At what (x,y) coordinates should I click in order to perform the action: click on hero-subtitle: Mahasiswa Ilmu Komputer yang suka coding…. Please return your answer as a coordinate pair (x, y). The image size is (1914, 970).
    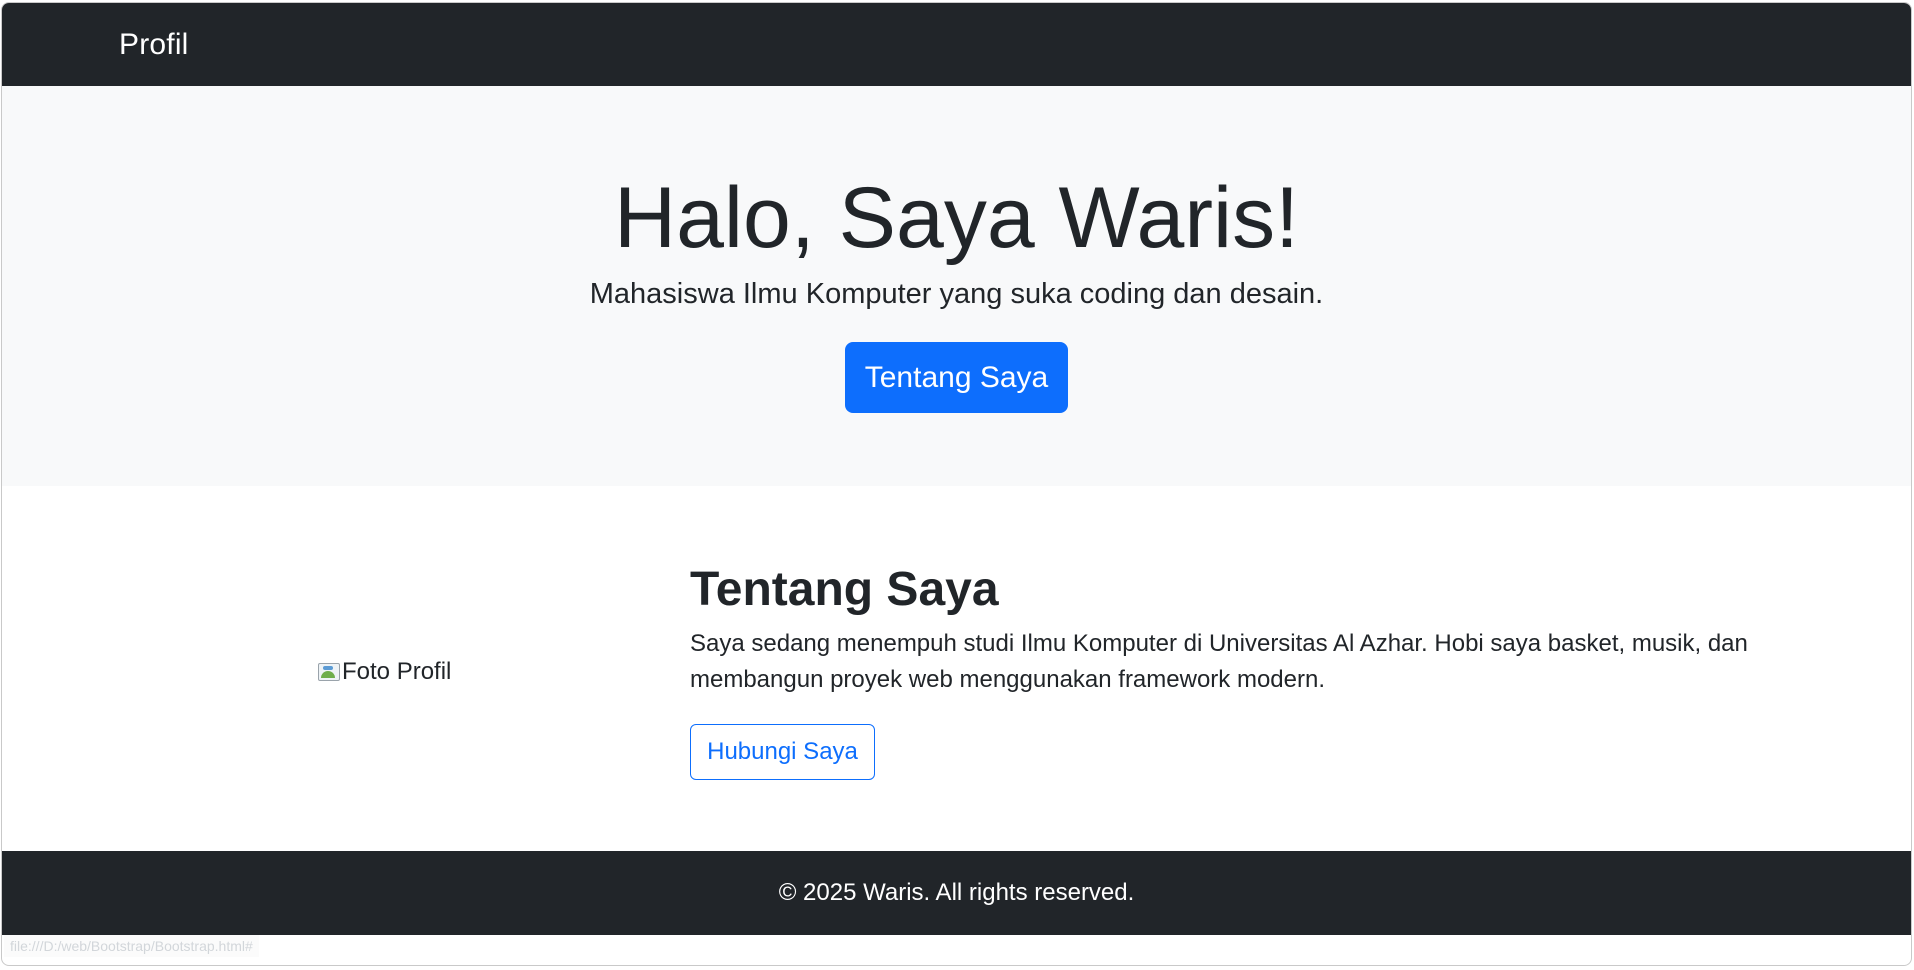
    Looking at the image, I should click on (956, 294).